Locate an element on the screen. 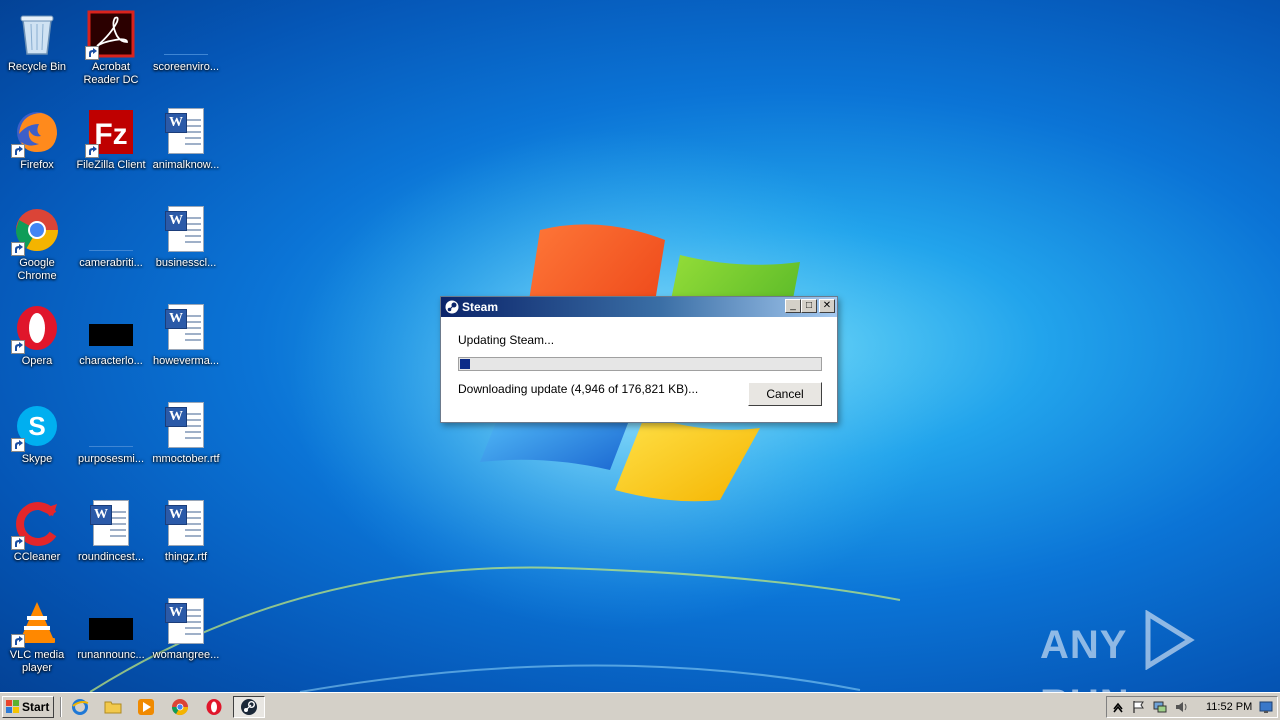 The height and width of the screenshot is (720, 1280). clock: 11:52 PM is located at coordinates (1229, 707).